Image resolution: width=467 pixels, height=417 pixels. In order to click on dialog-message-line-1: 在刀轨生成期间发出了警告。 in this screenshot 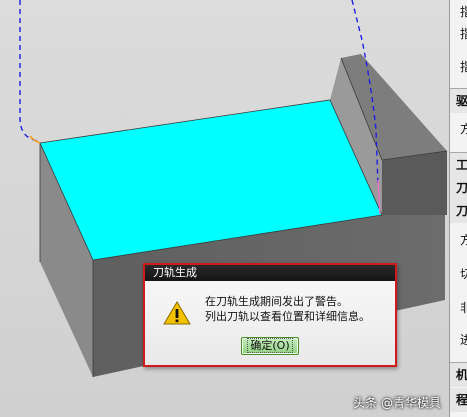, I will do `click(276, 301)`.